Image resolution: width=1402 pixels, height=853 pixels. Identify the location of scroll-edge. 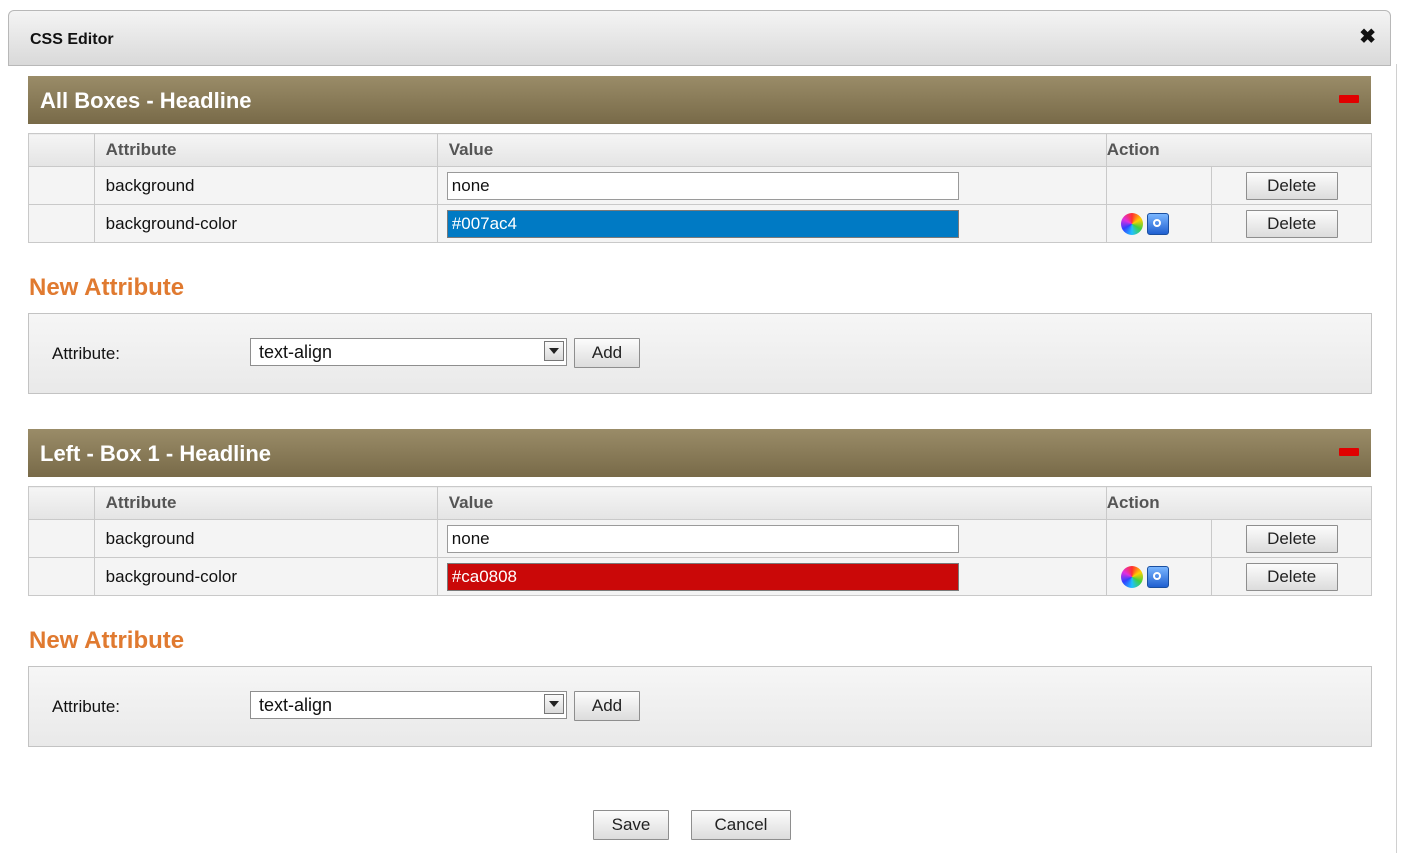
(1396, 458).